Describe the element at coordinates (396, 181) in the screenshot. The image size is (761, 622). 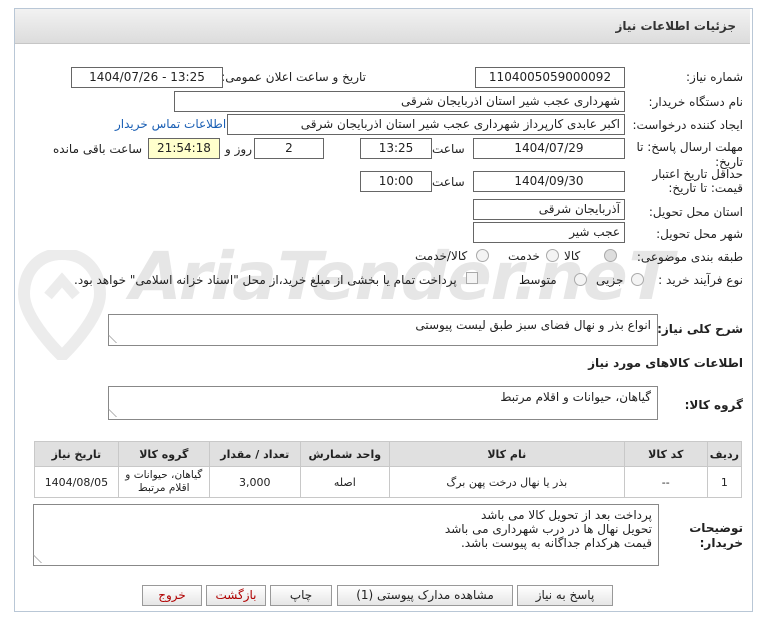
I see `validity-time-field: 10:00` at that location.